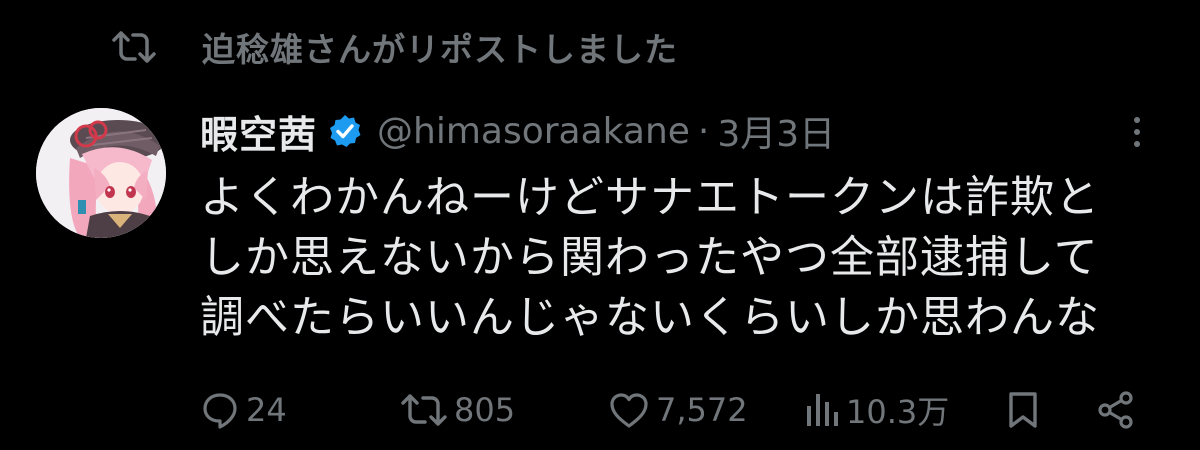 The height and width of the screenshot is (450, 1200). I want to click on post-text-line: よくわかんねーけどサナエトークンは詐欺と, so click(650, 197).